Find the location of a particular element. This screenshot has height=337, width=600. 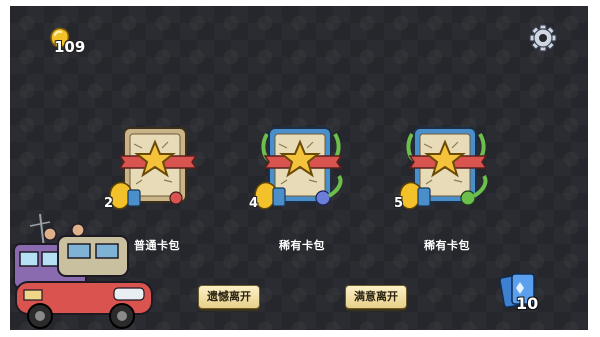

card-pack-rare: 4 稀有卡包 is located at coordinates (302, 188).